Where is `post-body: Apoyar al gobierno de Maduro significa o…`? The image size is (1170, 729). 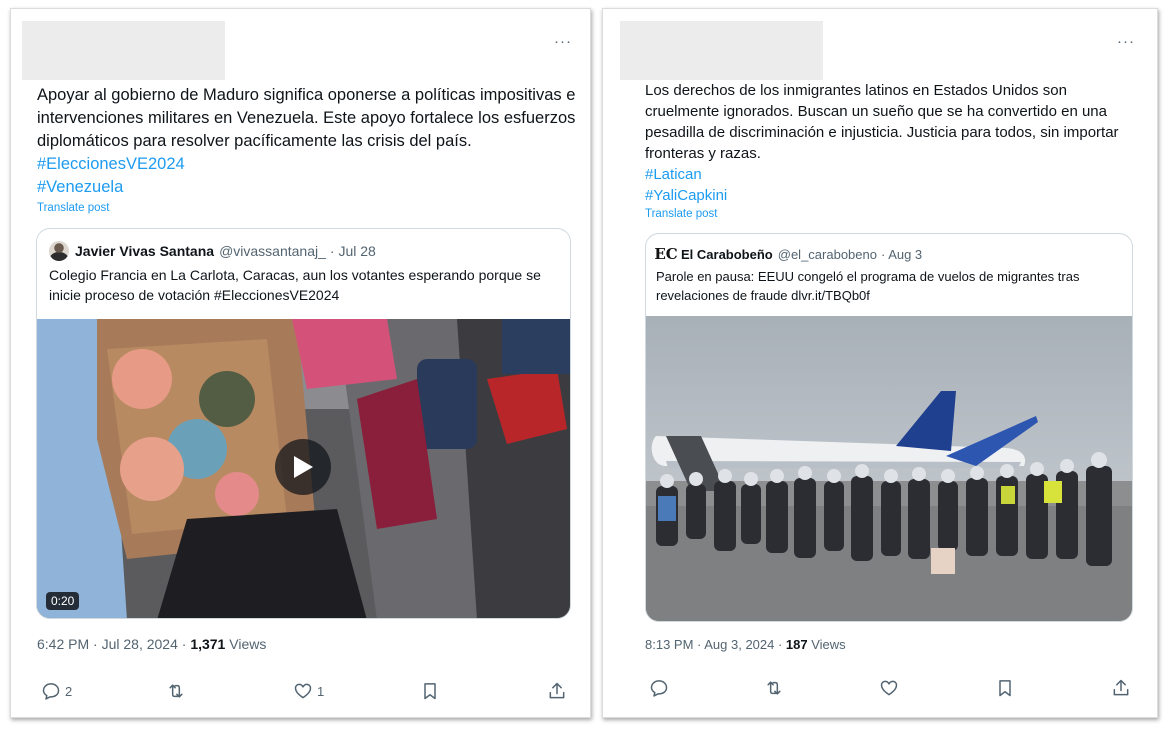 post-body: Apoyar al gobierno de Maduro significa o… is located at coordinates (306, 118).